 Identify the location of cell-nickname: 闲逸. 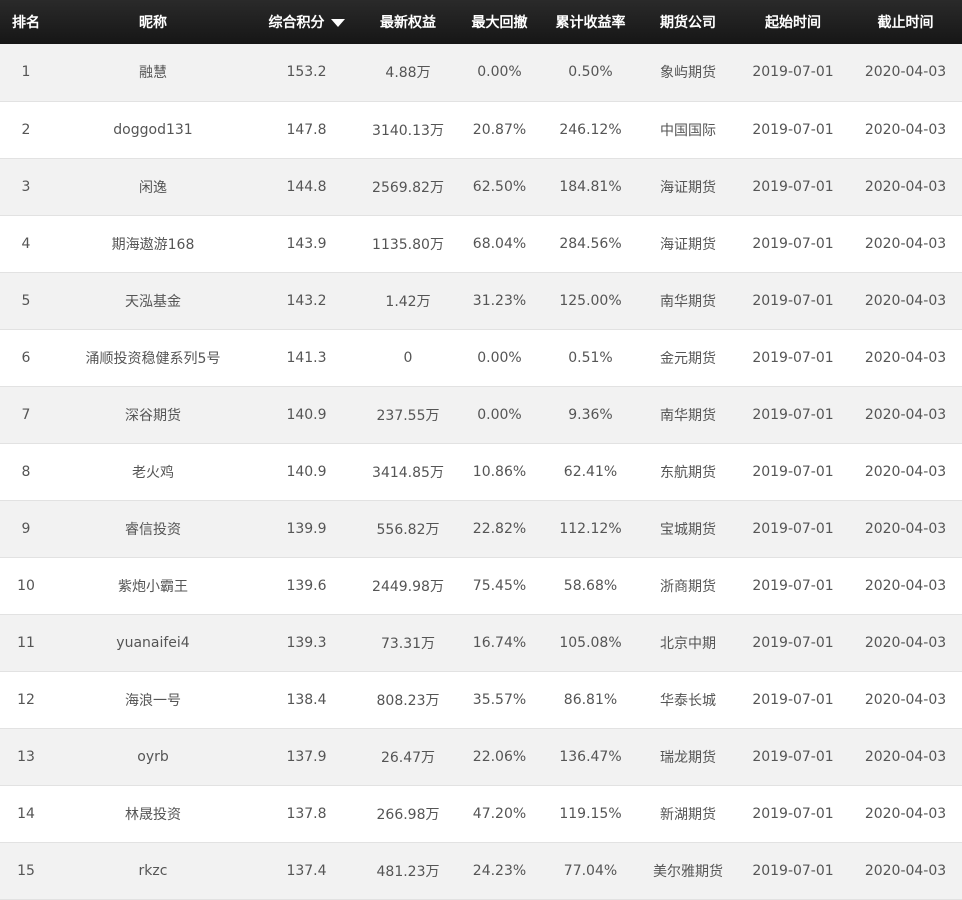
(153, 186).